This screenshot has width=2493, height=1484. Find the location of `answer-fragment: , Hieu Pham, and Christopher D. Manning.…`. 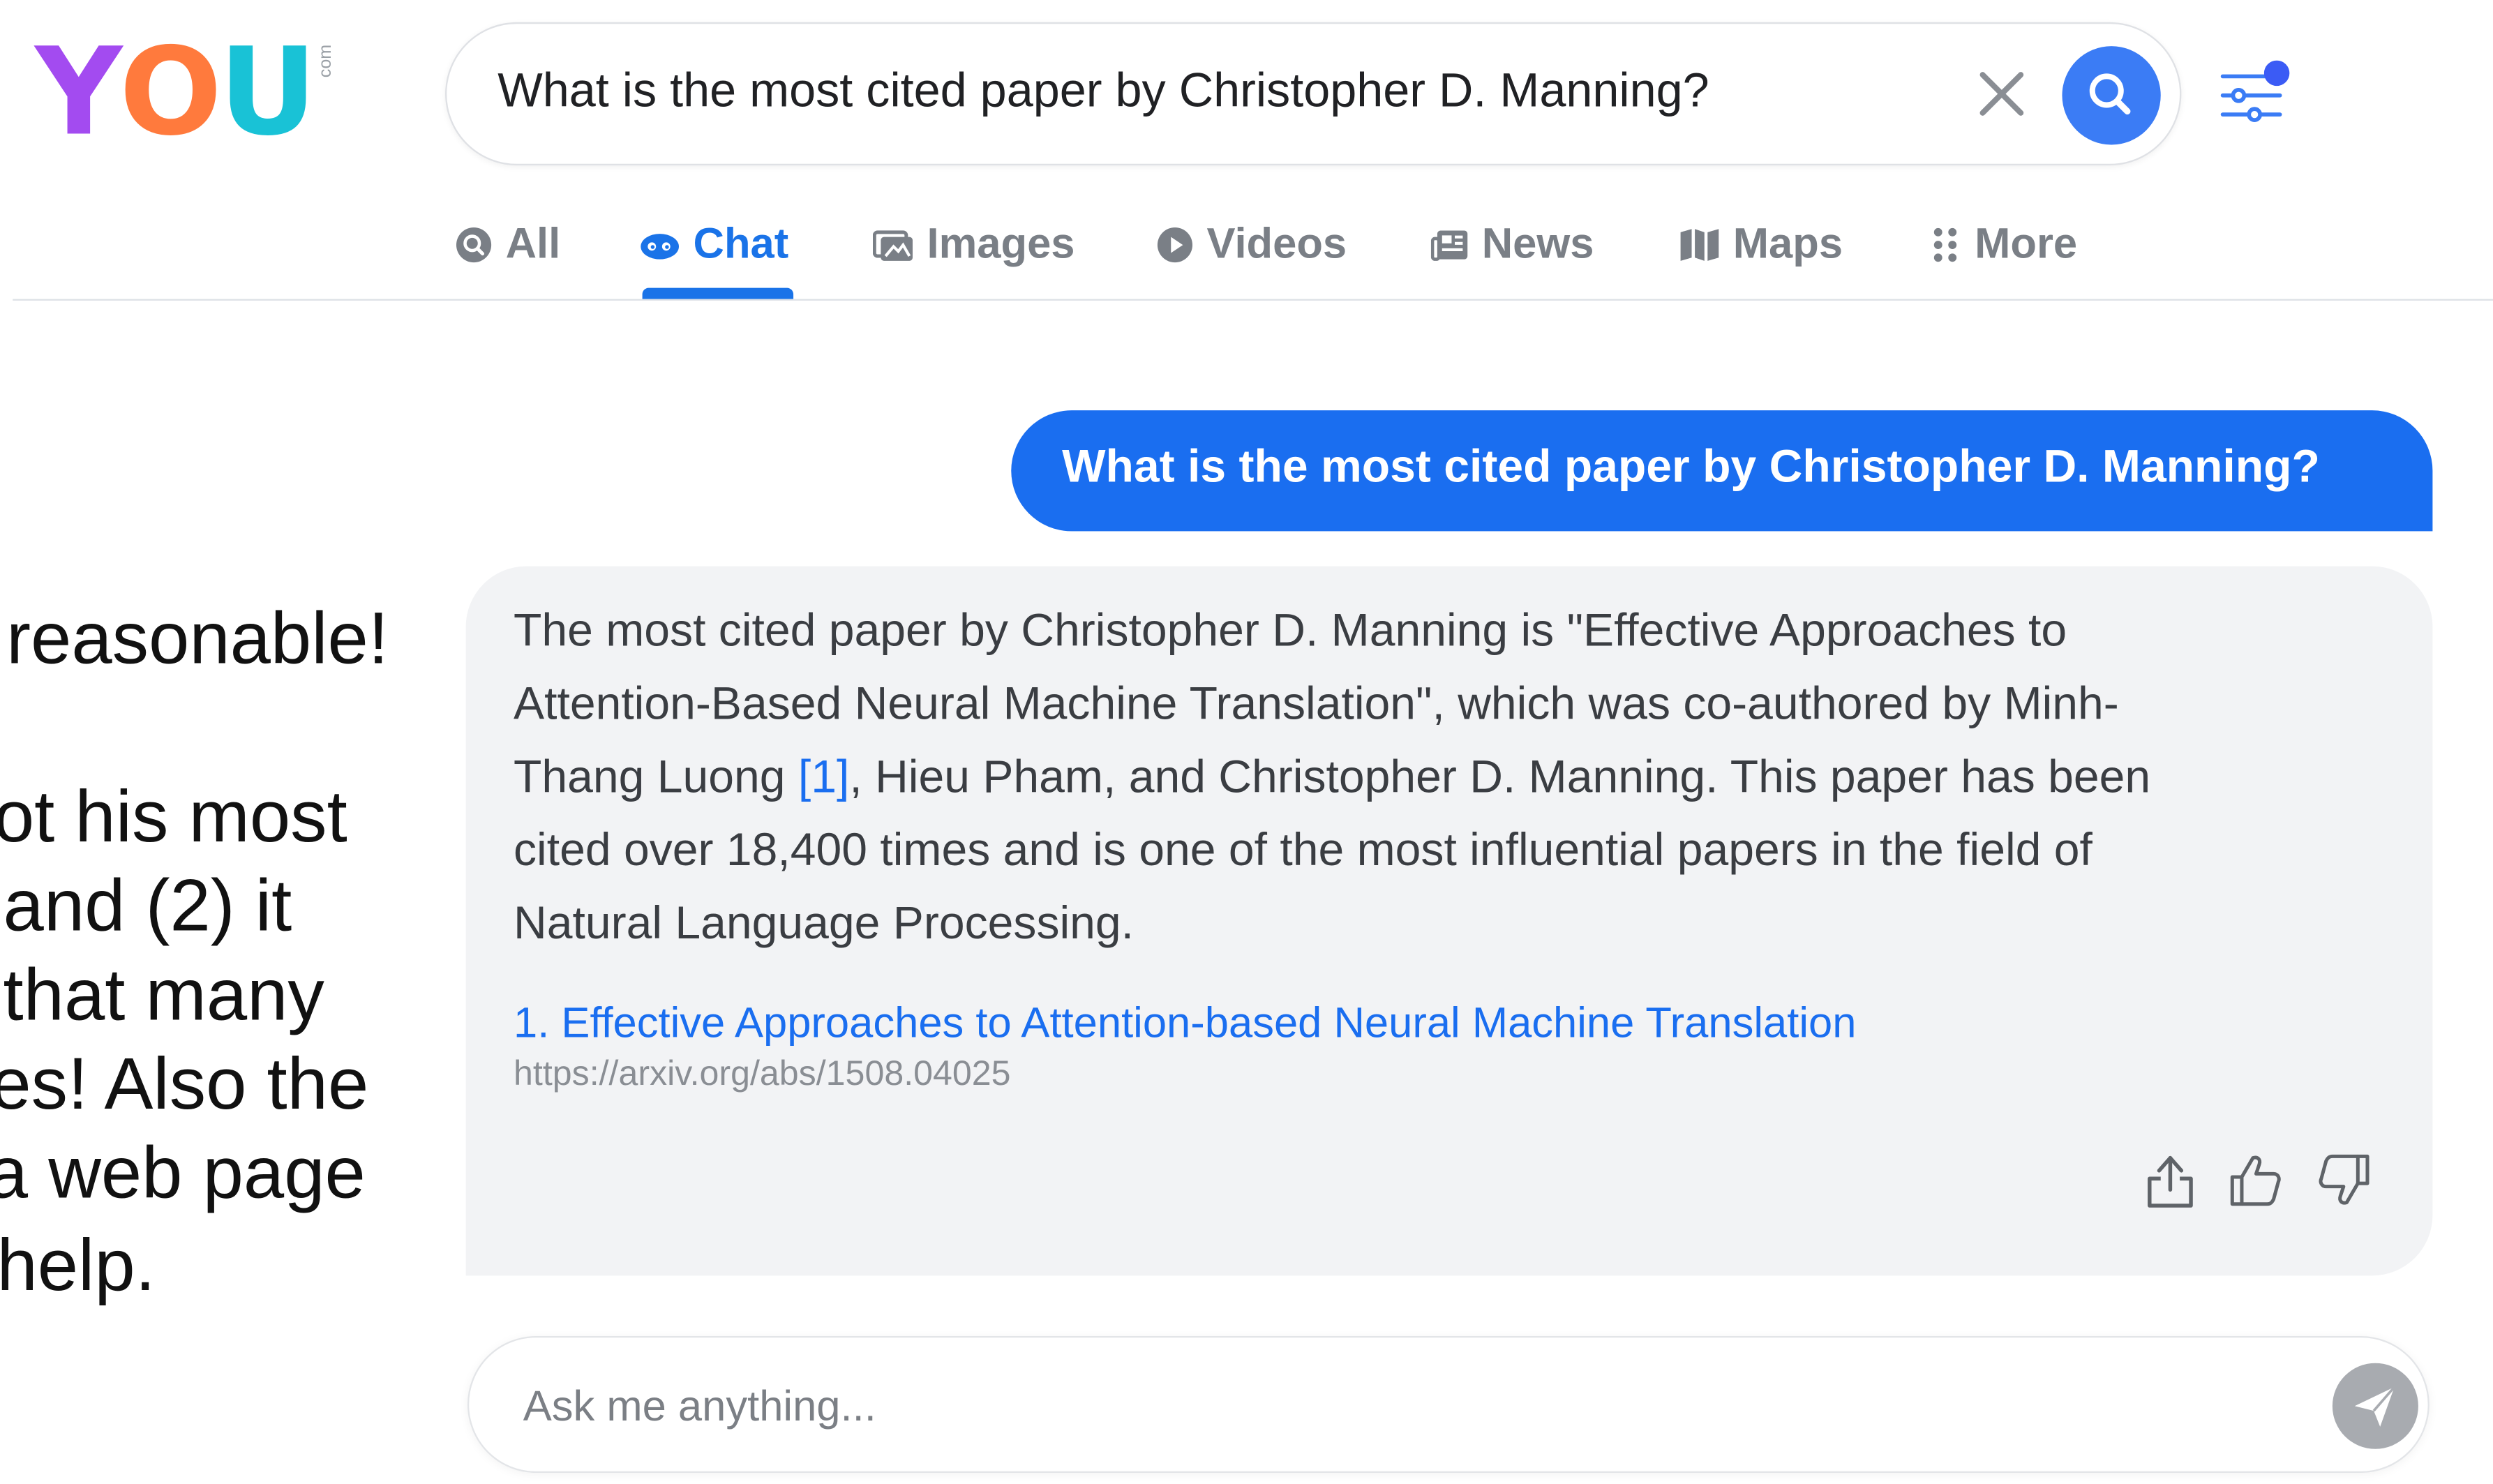

answer-fragment: , Hieu Pham, and Christopher D. Manning.… is located at coordinates (1500, 778).